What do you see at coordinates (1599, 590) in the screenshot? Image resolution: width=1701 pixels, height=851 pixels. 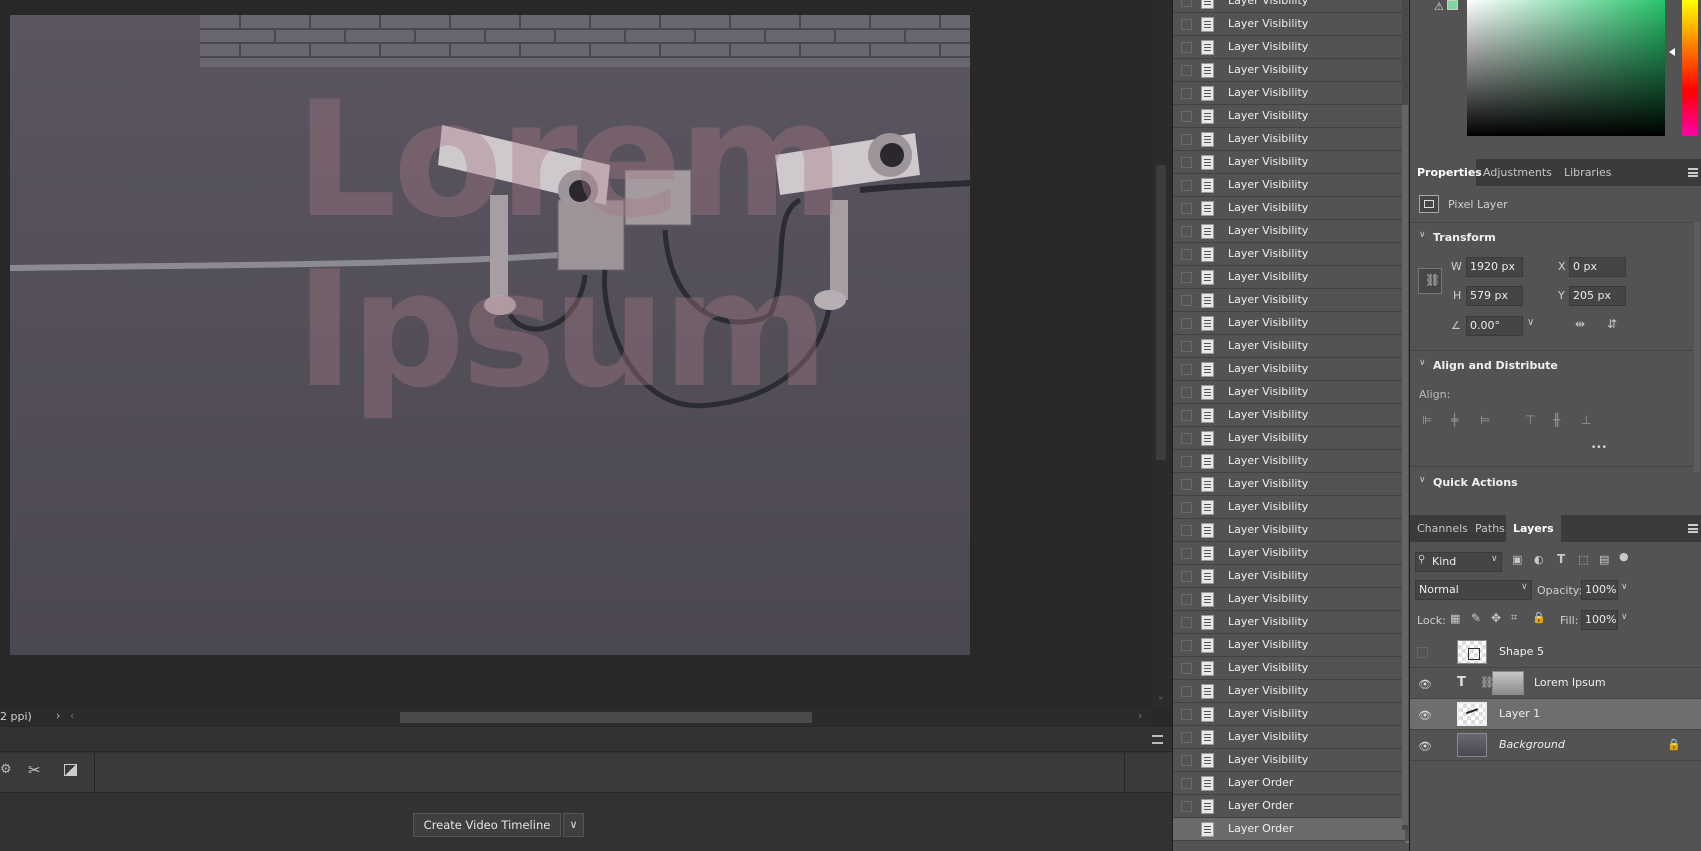 I see `opacity-field: 100%` at bounding box center [1599, 590].